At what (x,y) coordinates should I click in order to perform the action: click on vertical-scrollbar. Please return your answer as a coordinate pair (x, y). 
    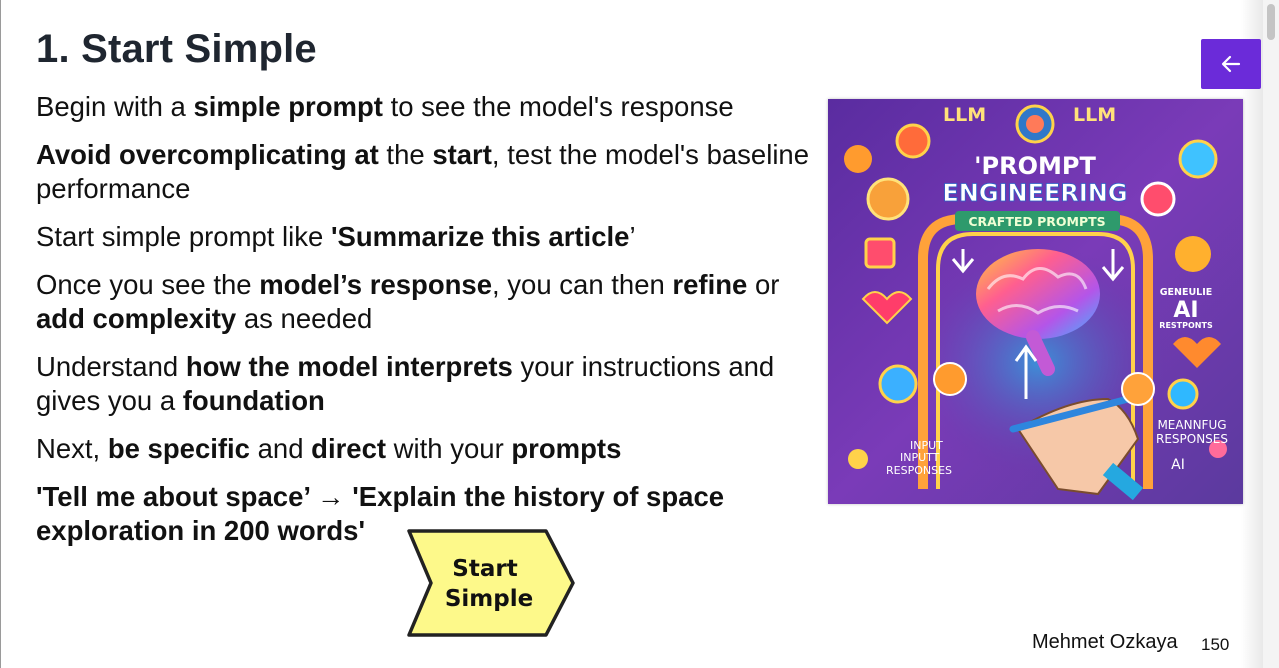
    Looking at the image, I should click on (1271, 334).